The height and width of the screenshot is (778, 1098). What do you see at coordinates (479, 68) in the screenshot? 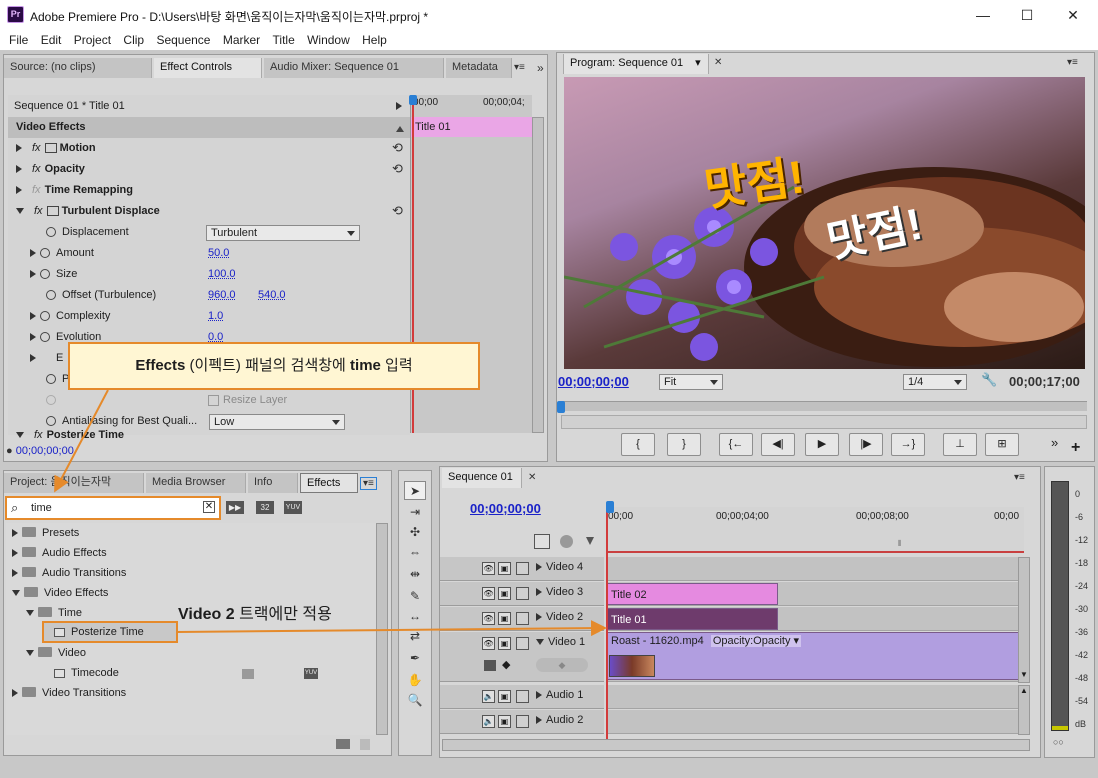
I see `tab-metadata: Metadata` at bounding box center [479, 68].